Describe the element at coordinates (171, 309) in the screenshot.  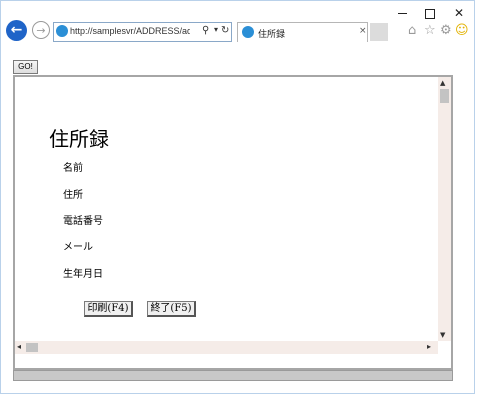
I see `exit-button: 終了(F5)` at that location.